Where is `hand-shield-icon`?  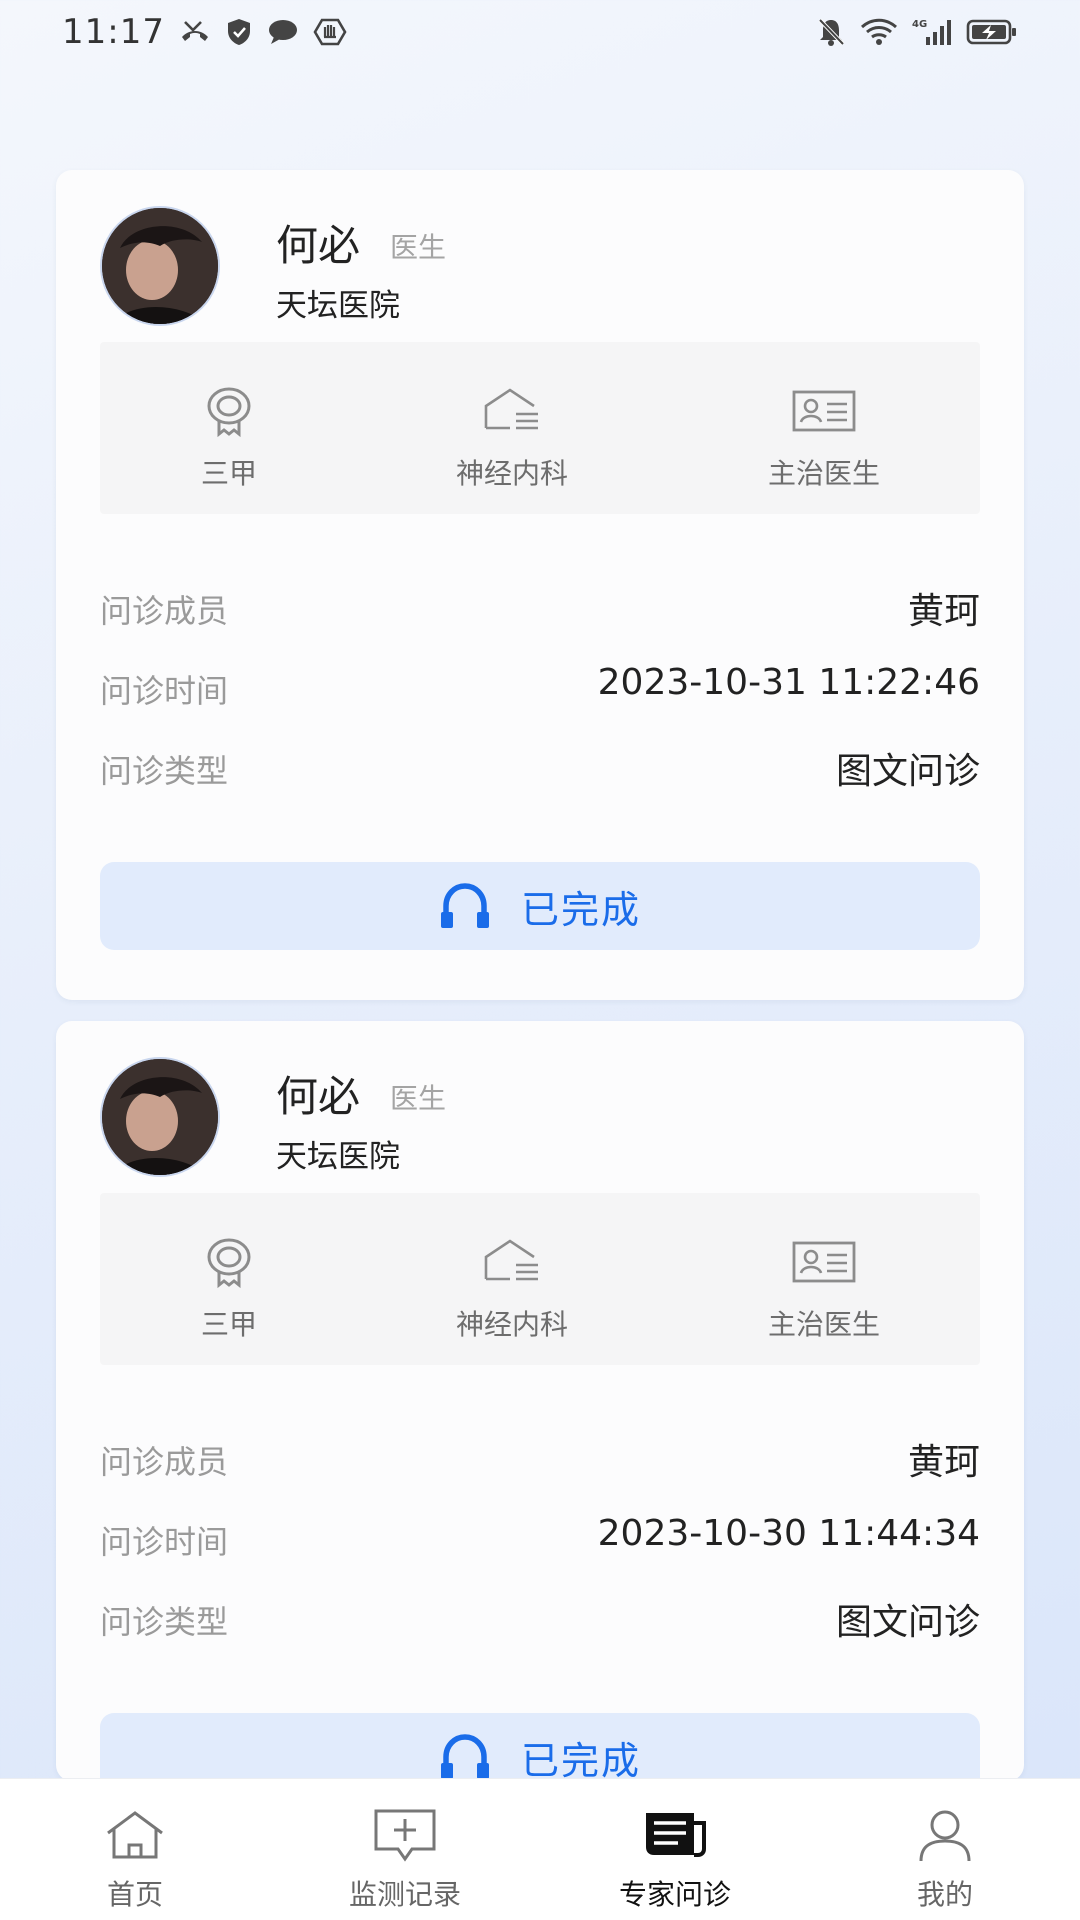 hand-shield-icon is located at coordinates (330, 32).